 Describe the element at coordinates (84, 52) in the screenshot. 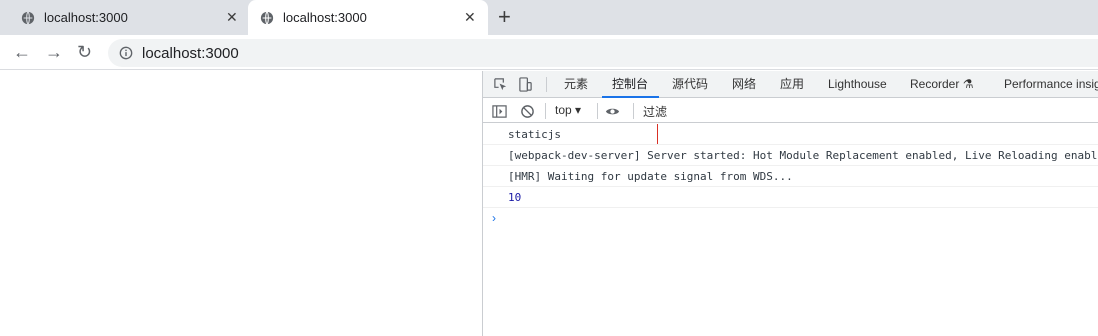

I see `reload-button: ↻` at that location.